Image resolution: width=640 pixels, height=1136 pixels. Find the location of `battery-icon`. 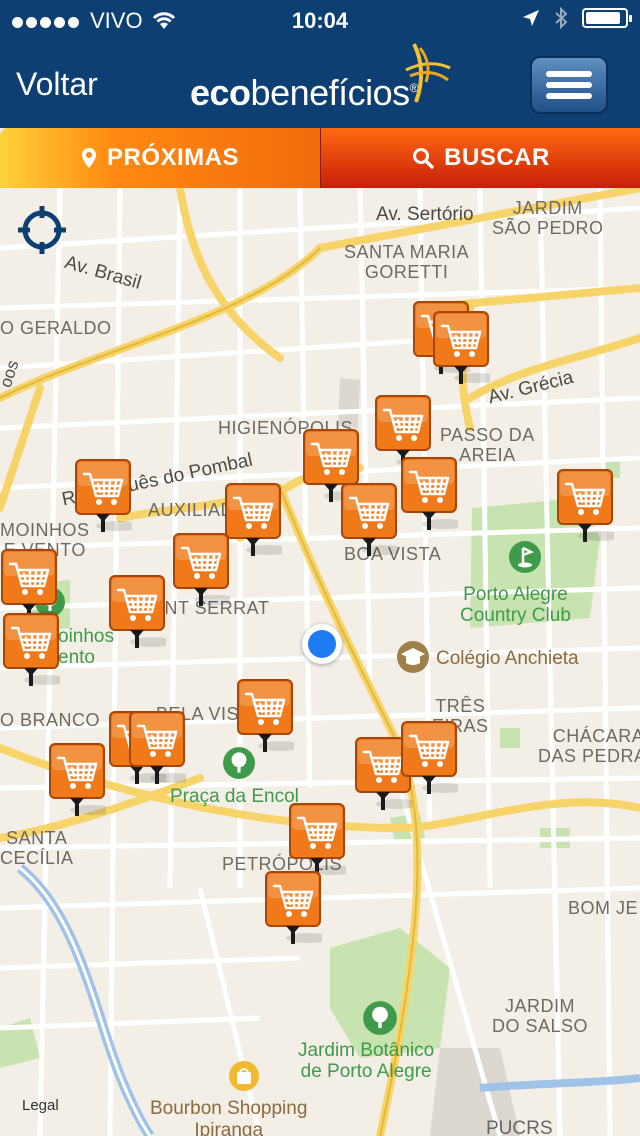

battery-icon is located at coordinates (607, 18).